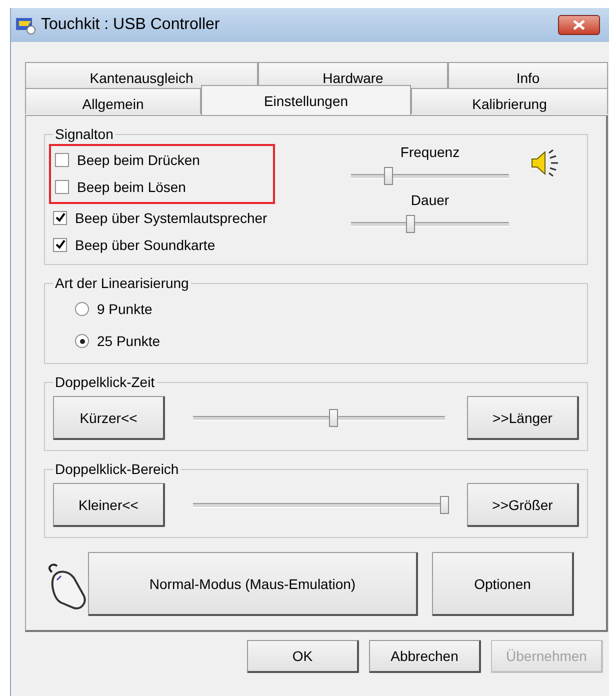 This screenshot has width=609, height=696. I want to click on increase-button: >>Länger, so click(523, 418).